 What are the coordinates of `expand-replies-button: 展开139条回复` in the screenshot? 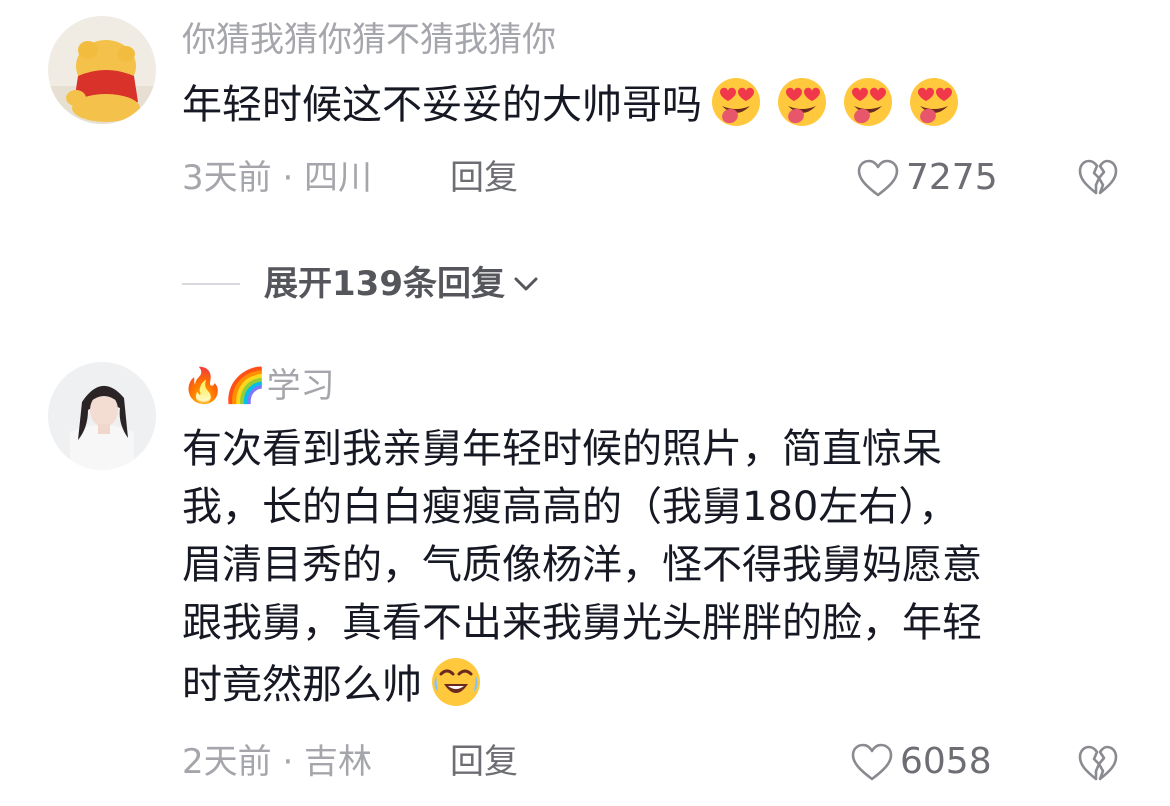 It's located at (402, 284).